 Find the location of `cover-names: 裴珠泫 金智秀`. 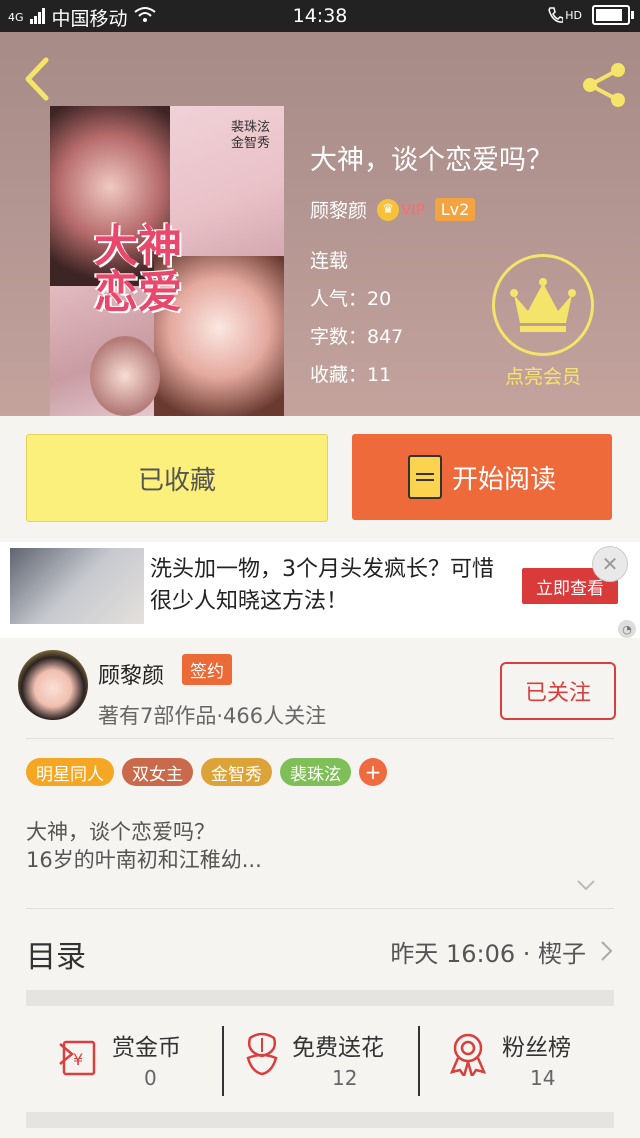

cover-names: 裴珠泫 金智秀 is located at coordinates (250, 135).